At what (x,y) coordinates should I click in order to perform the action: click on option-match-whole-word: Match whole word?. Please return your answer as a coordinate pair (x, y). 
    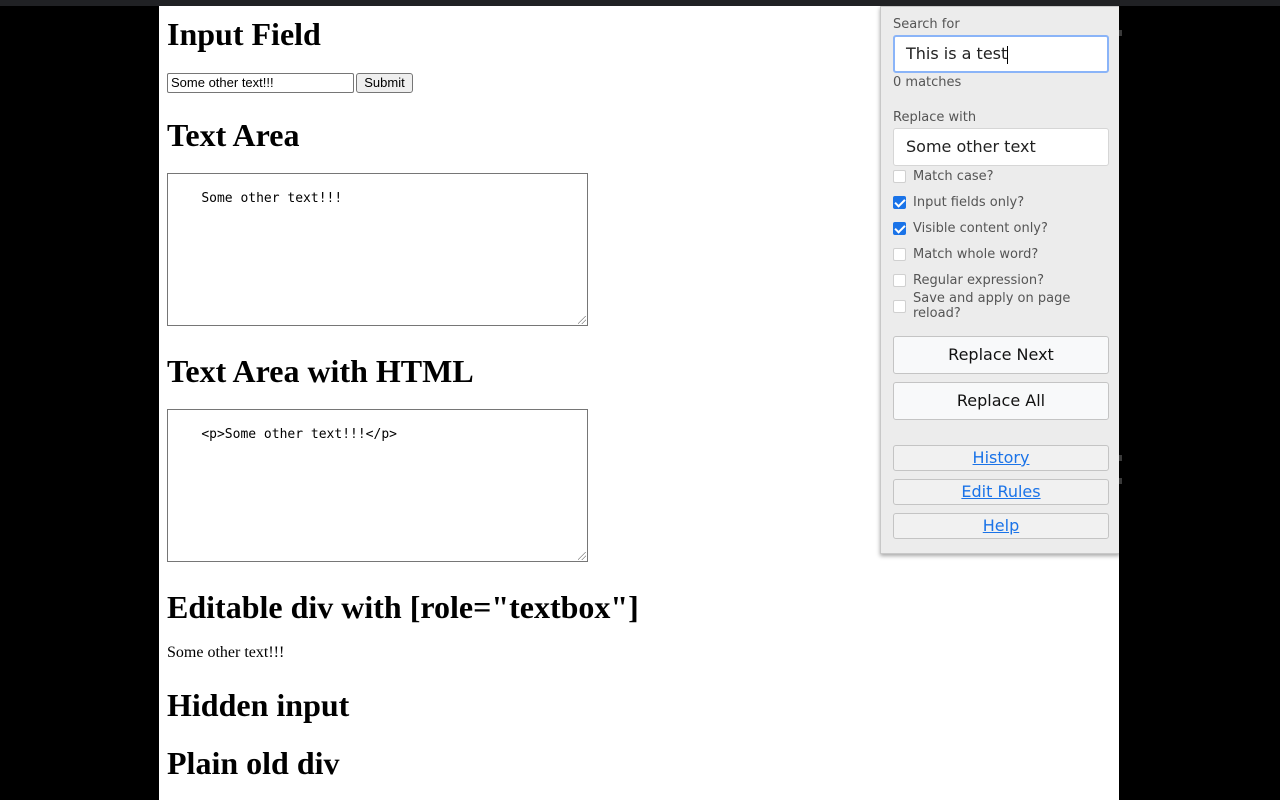
    Looking at the image, I should click on (965, 254).